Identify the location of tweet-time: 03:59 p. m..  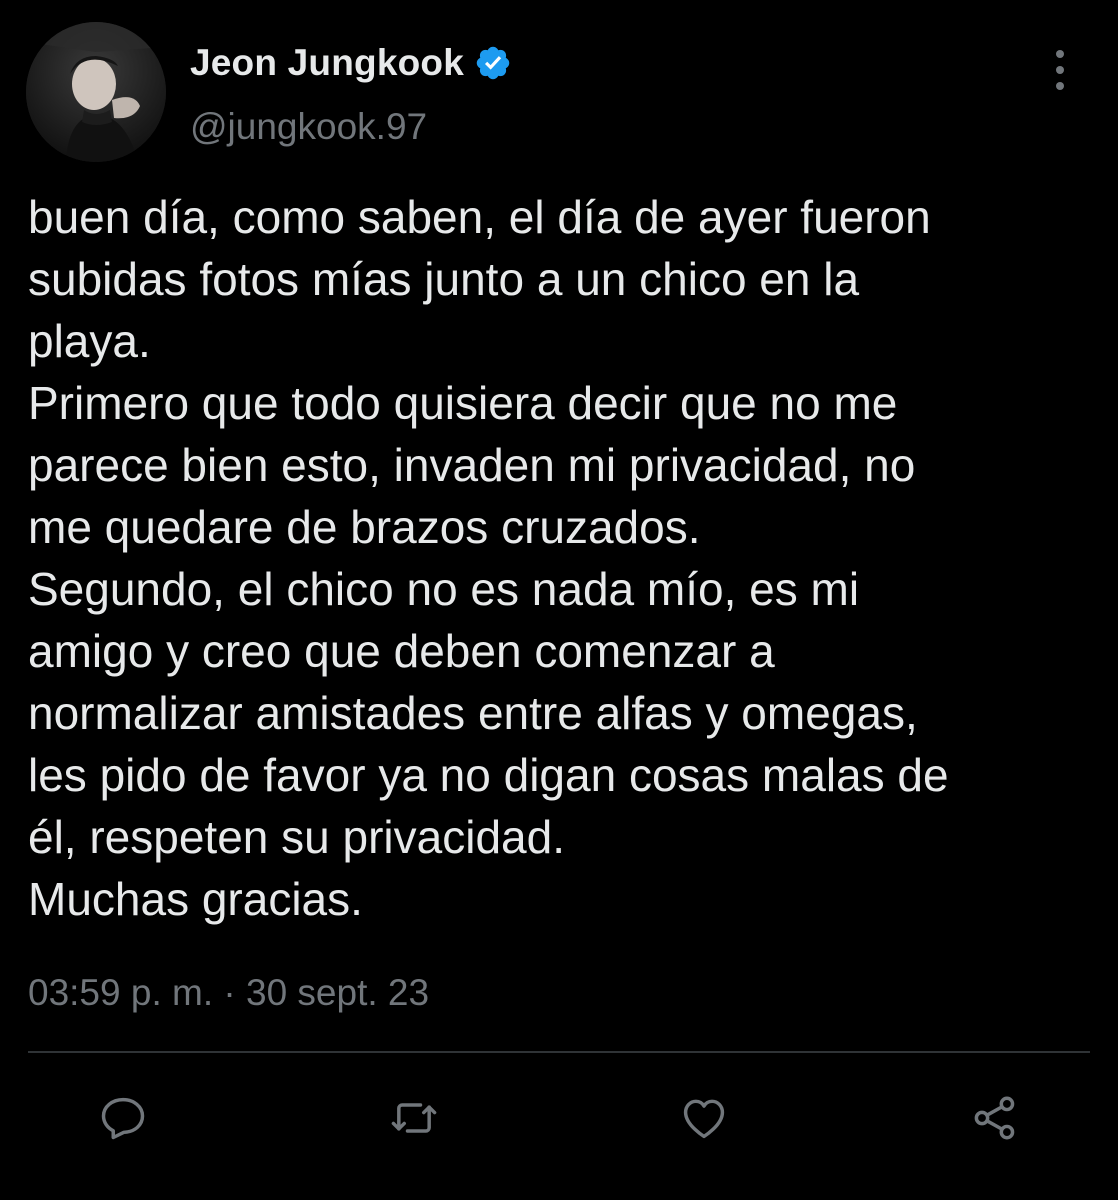
(121, 992).